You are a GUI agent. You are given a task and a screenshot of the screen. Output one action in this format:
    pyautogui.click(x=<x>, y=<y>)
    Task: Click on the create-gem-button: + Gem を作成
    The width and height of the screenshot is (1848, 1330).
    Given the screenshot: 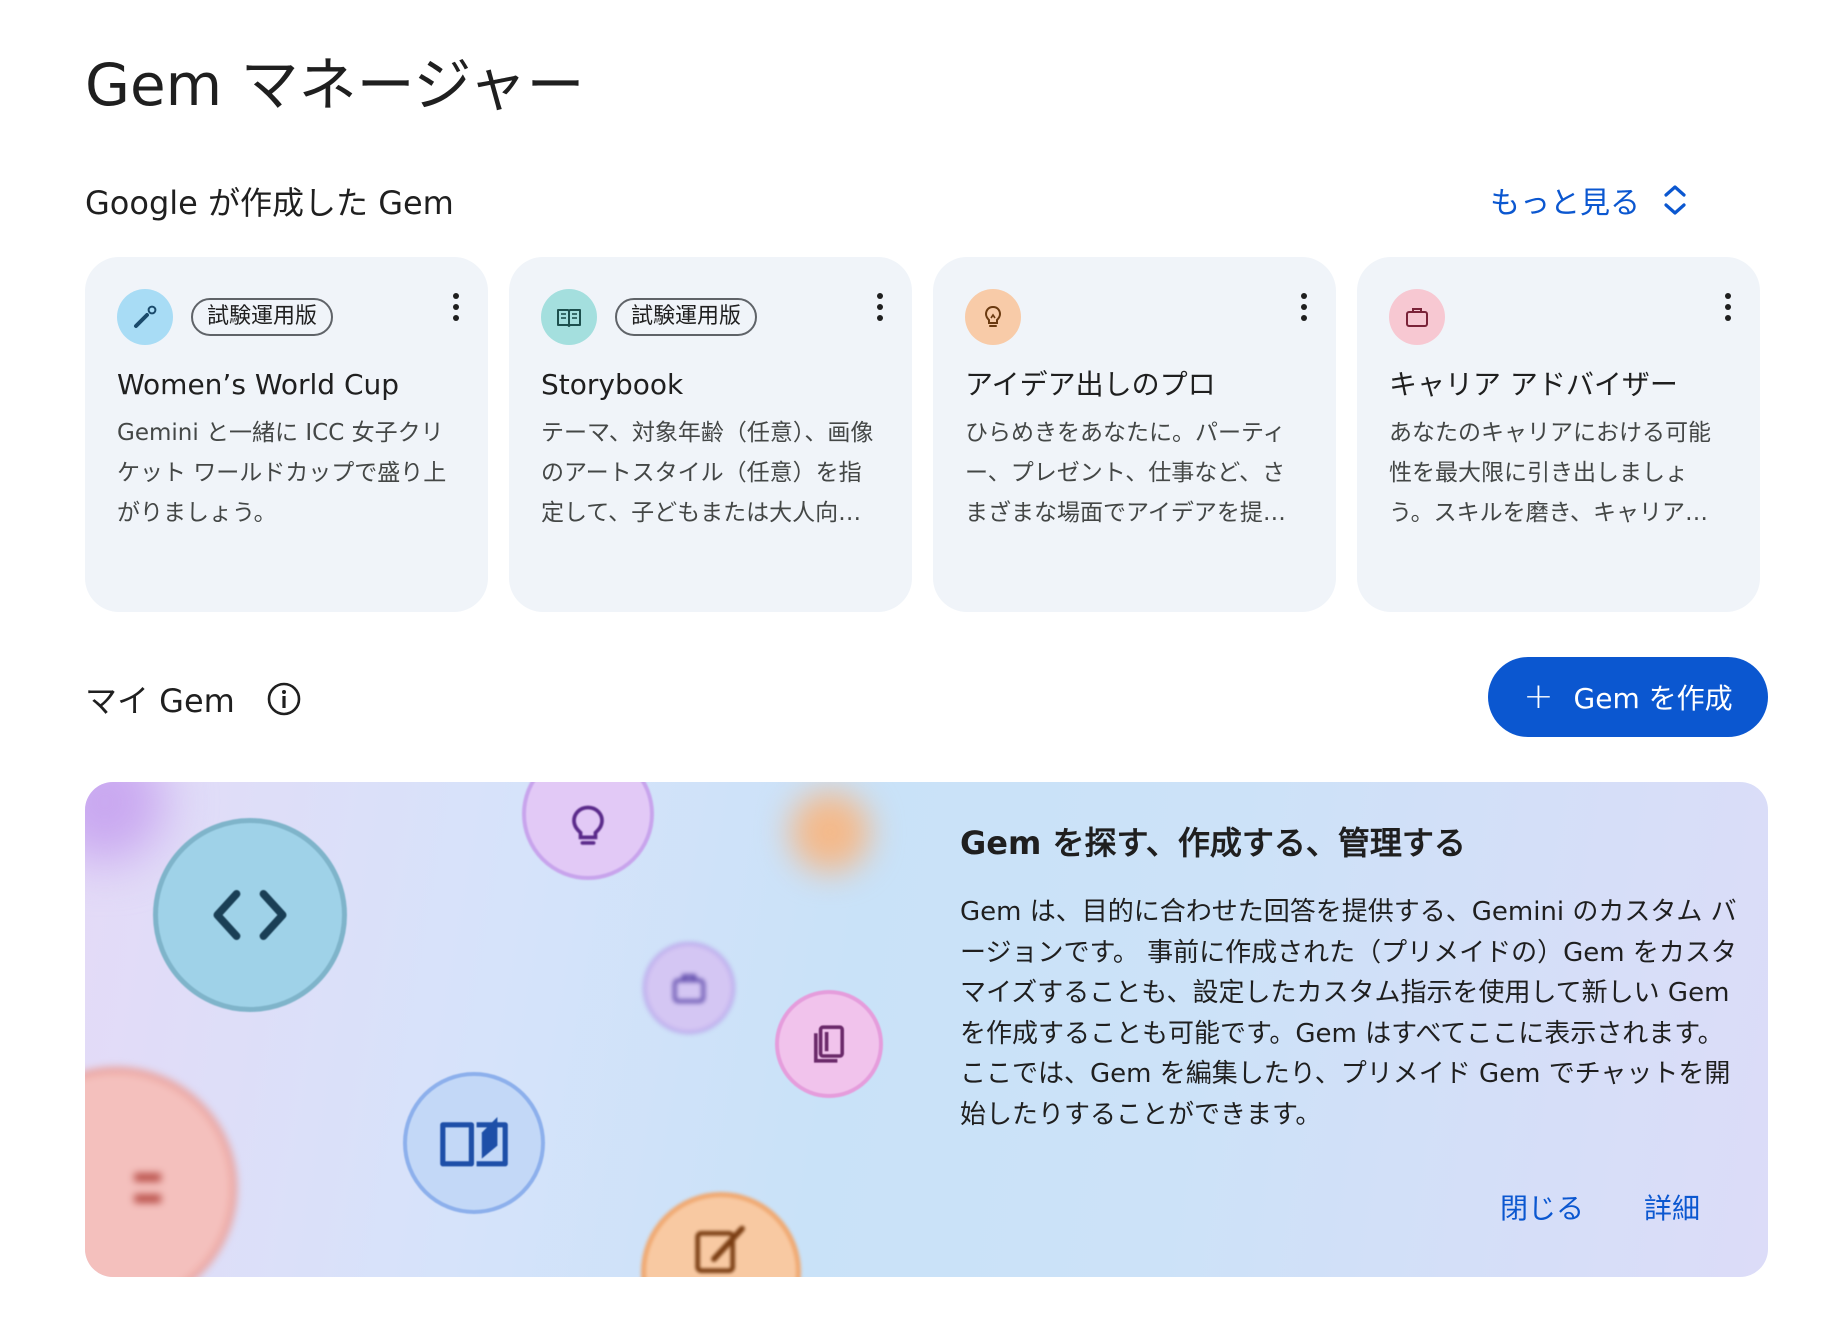 What is the action you would take?
    pyautogui.click(x=1628, y=697)
    